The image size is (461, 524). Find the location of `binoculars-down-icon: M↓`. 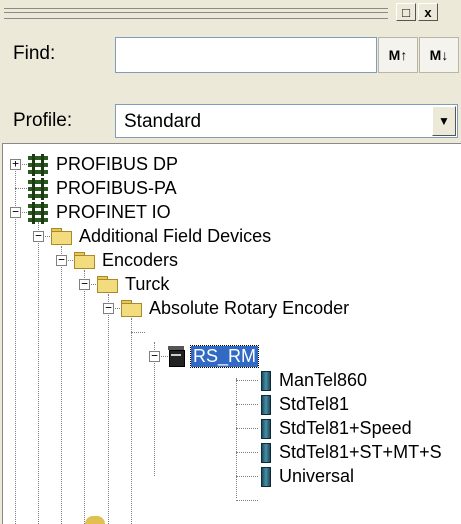

binoculars-down-icon: M↓ is located at coordinates (439, 55).